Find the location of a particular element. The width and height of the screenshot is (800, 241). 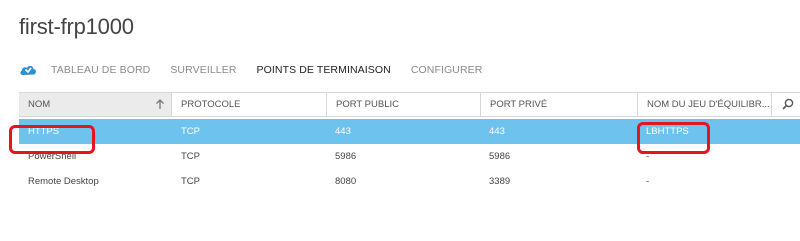

column-header-public-port: PORT PUBLIC is located at coordinates (403, 104).